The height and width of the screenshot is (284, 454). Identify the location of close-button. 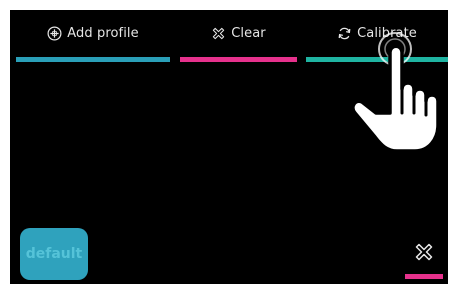
(424, 260).